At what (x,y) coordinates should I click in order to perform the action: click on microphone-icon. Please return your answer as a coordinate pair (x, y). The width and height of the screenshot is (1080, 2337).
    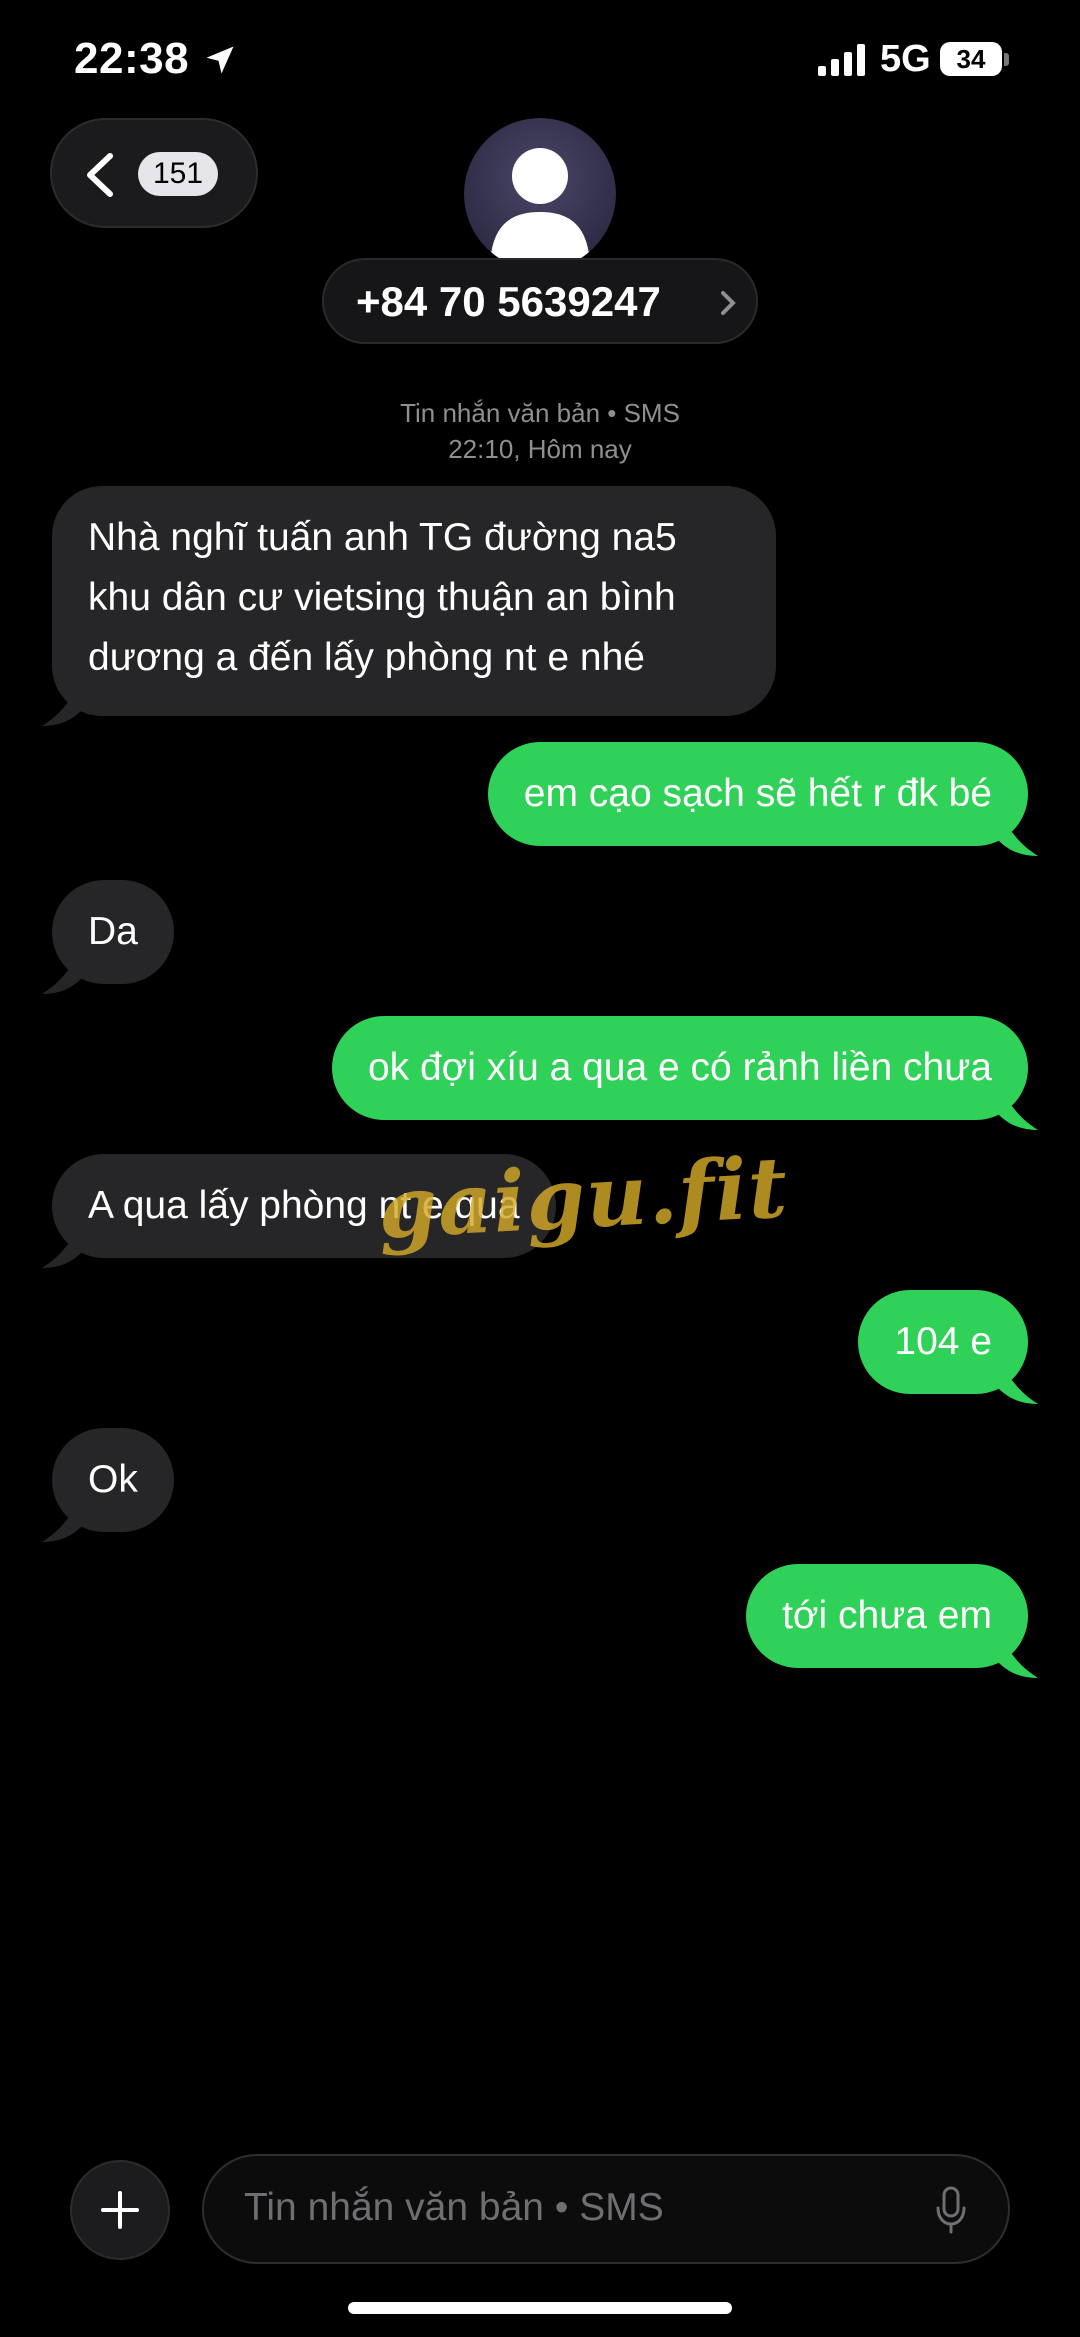
    Looking at the image, I should click on (951, 2210).